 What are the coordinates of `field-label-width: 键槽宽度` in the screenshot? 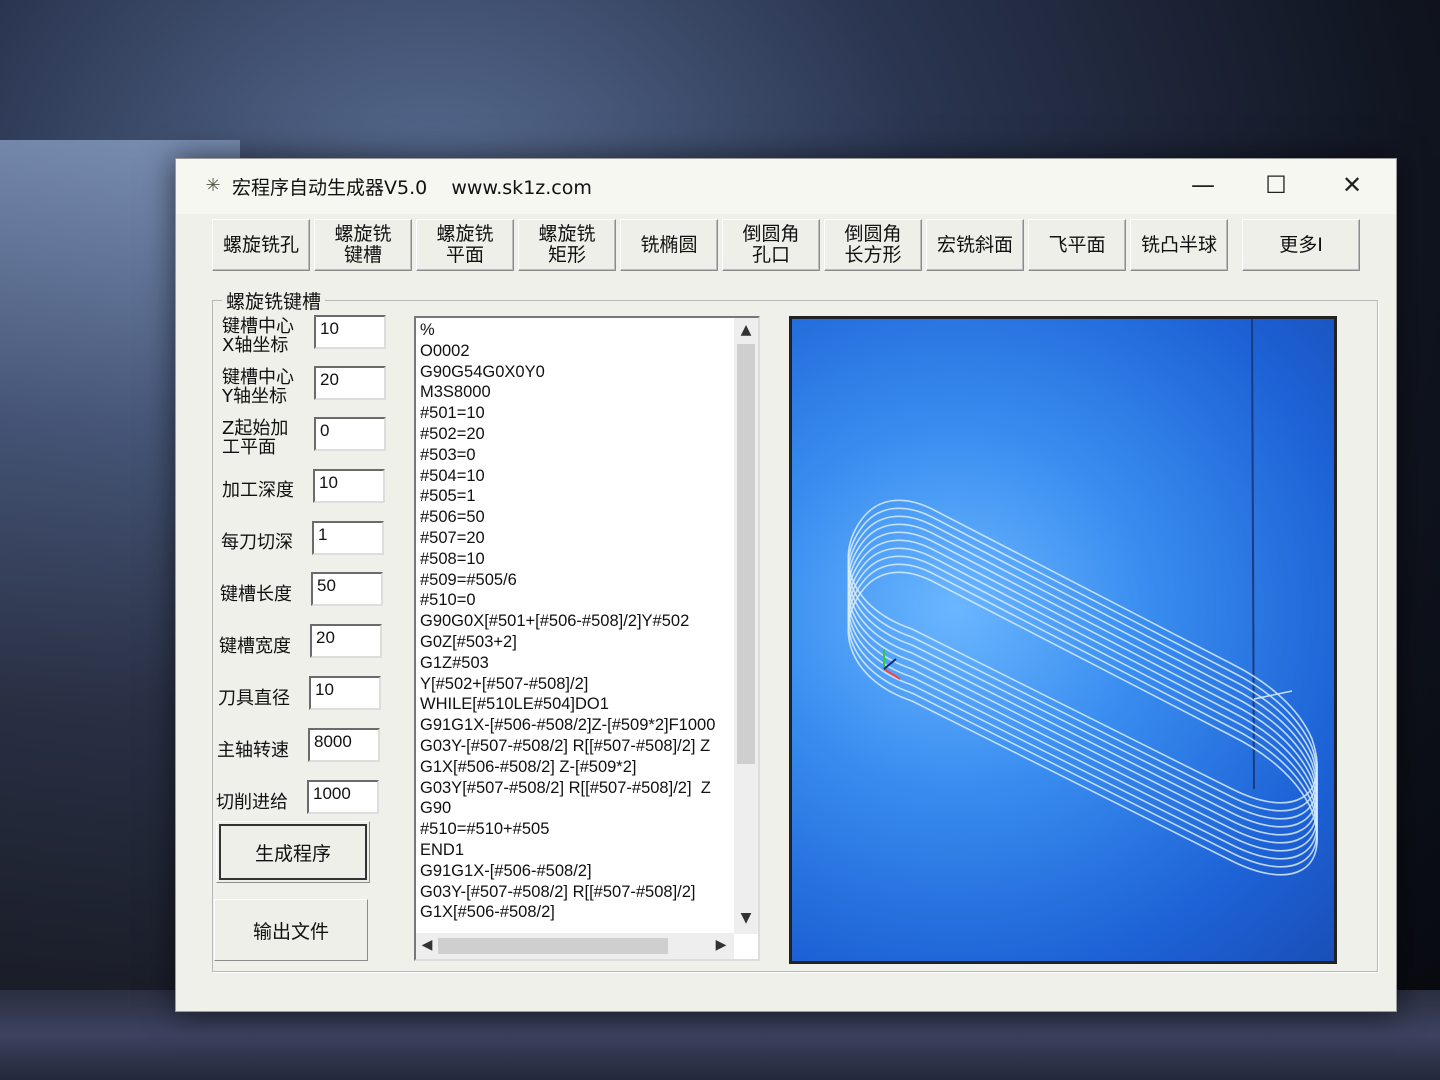 It's located at (255, 646).